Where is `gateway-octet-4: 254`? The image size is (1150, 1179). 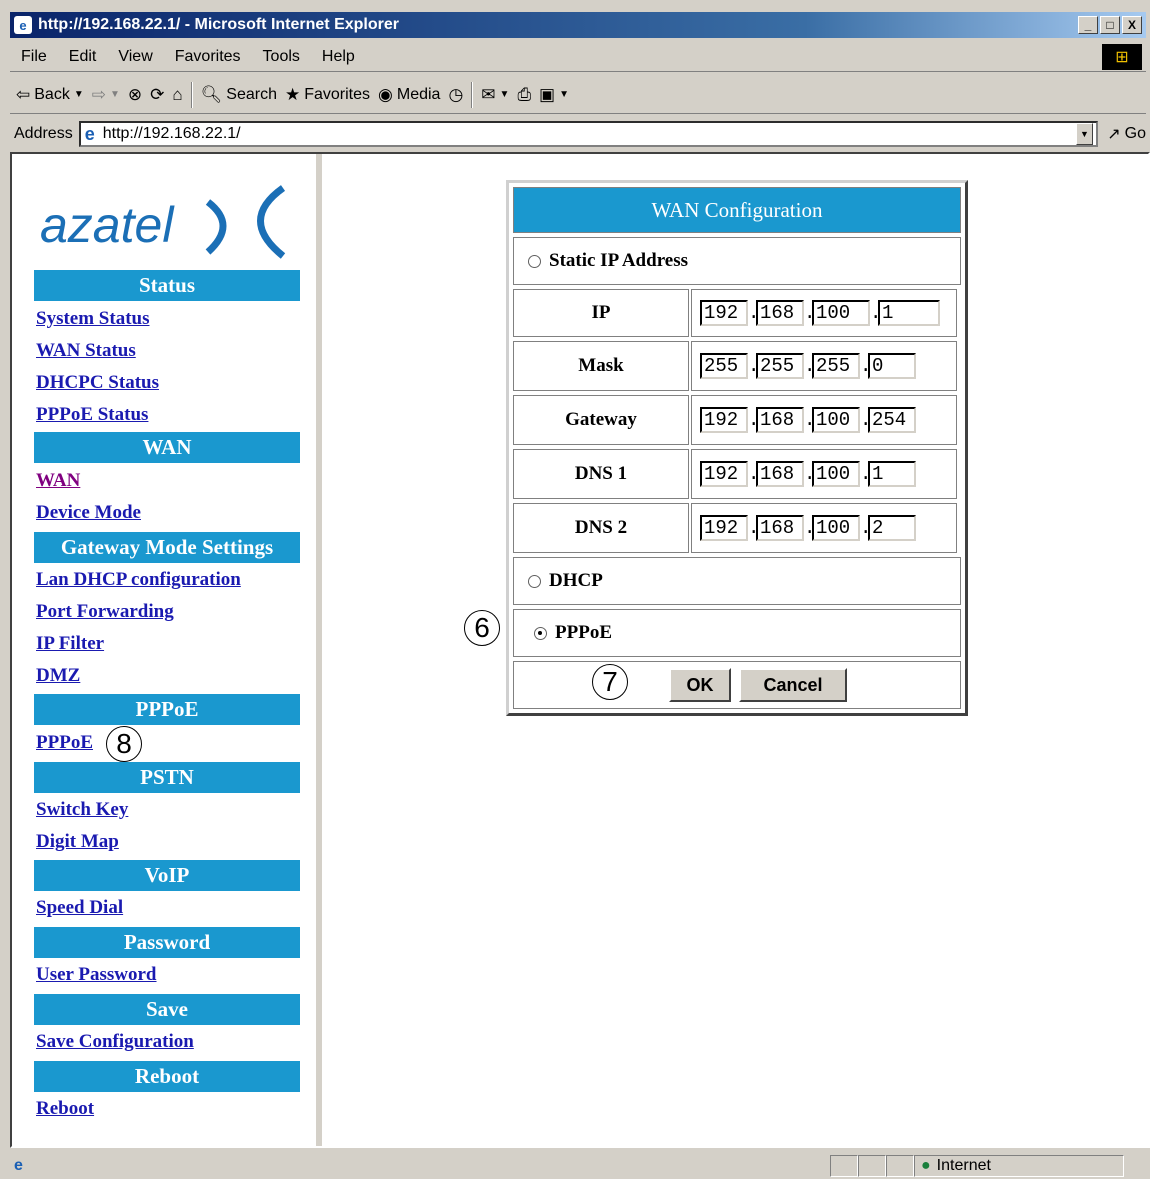 gateway-octet-4: 254 is located at coordinates (892, 420).